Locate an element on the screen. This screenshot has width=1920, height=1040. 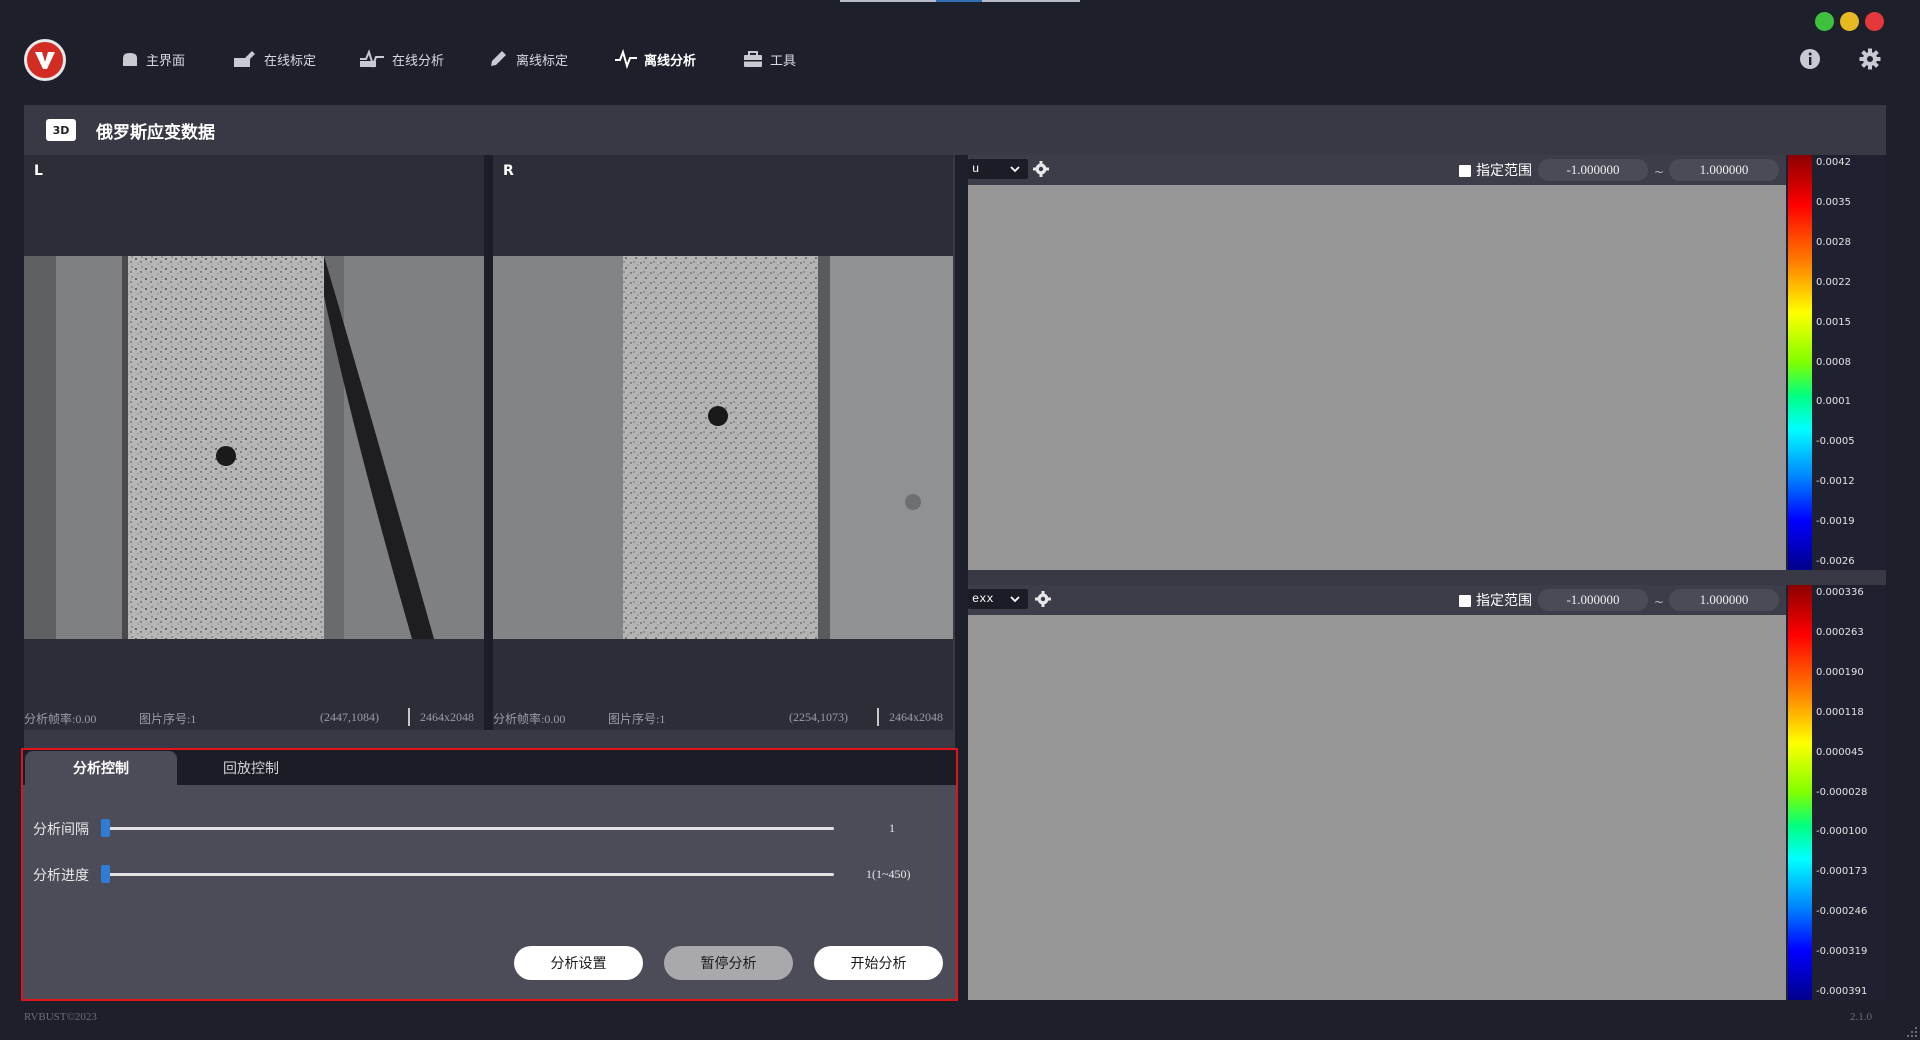
online-analysis-icon is located at coordinates (372, 59).